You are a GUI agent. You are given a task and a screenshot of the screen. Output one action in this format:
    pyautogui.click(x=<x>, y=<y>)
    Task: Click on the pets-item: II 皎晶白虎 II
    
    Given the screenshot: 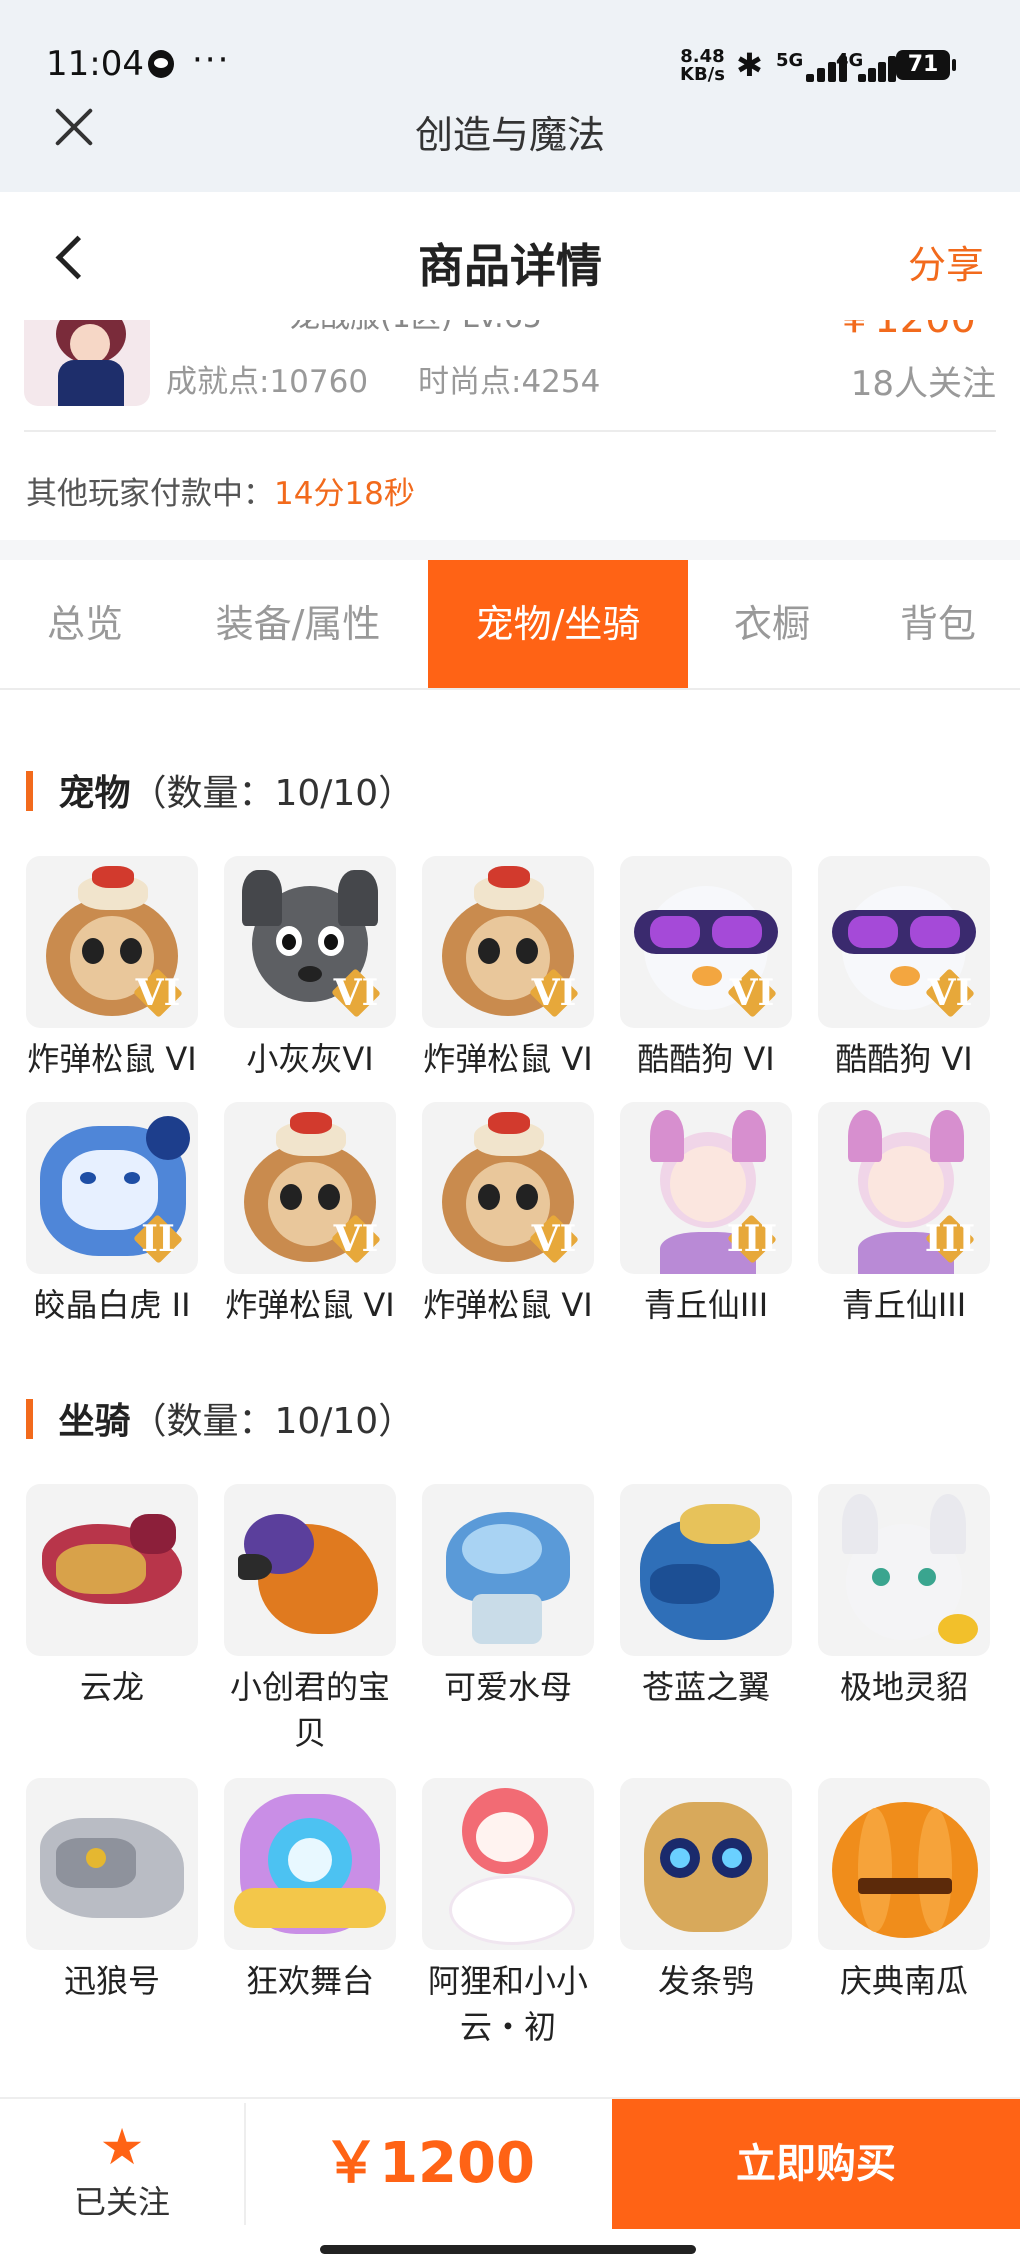 What is the action you would take?
    pyautogui.click(x=112, y=1215)
    